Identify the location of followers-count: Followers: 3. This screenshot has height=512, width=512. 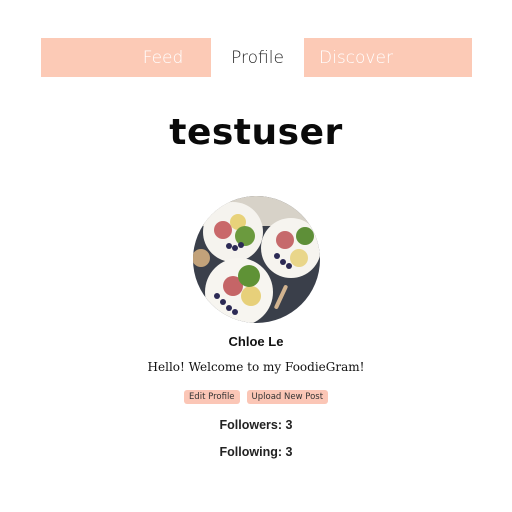
(256, 425).